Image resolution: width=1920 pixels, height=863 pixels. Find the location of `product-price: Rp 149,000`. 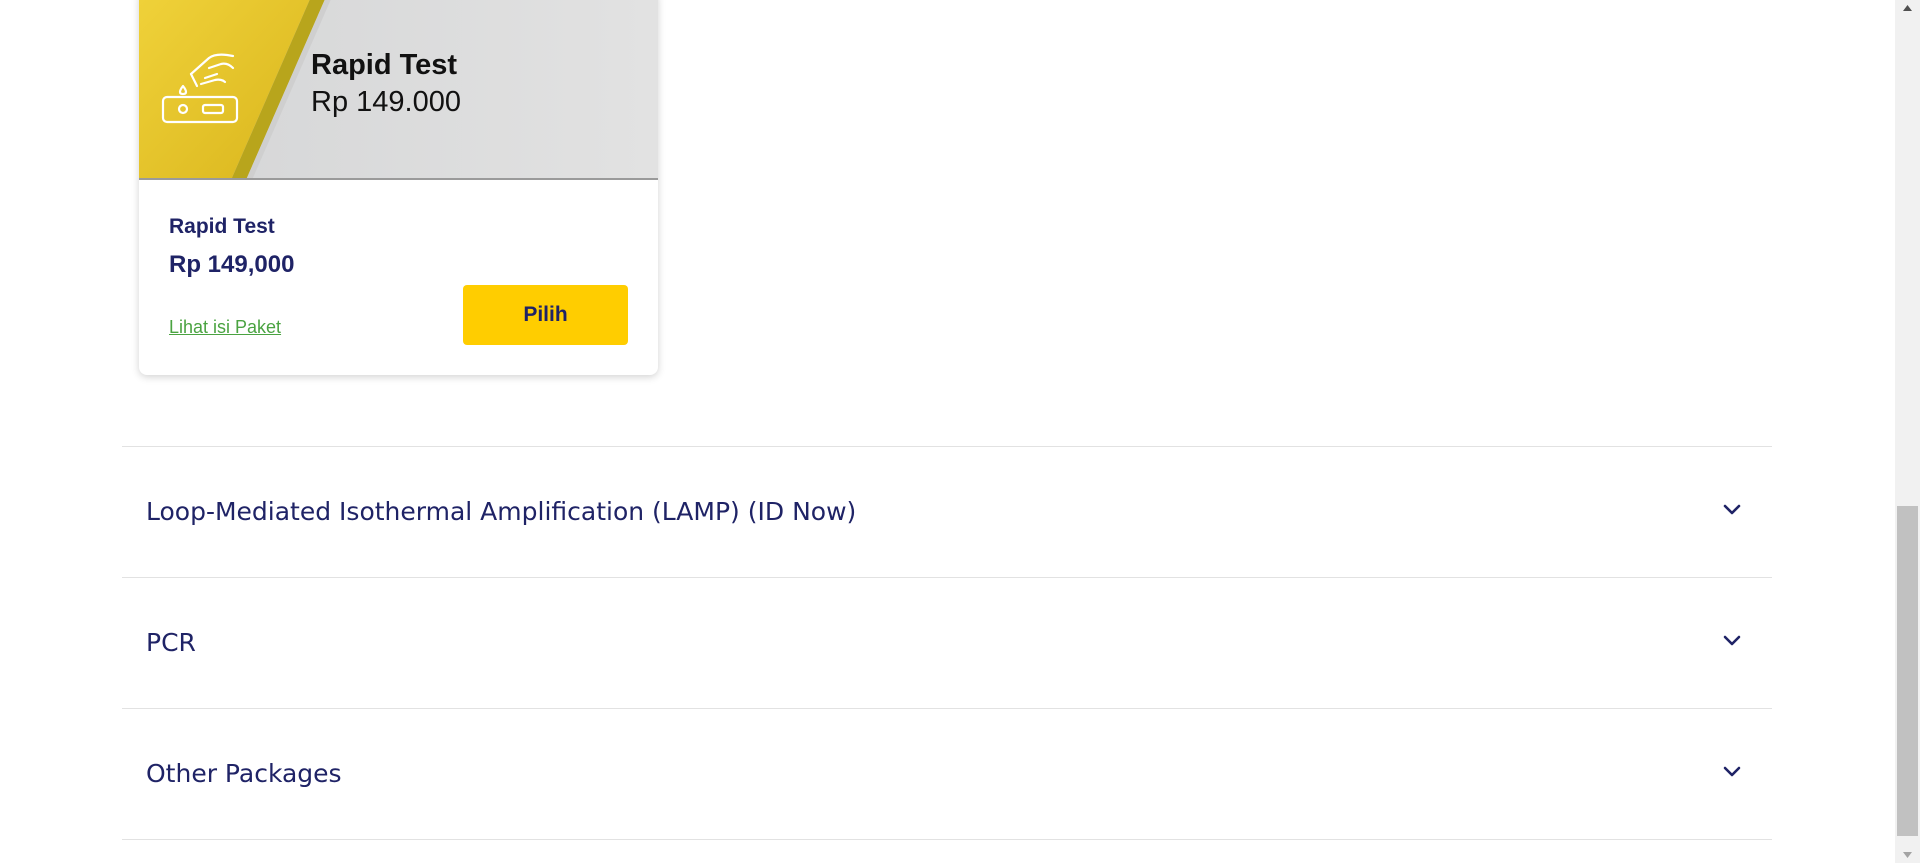

product-price: Rp 149,000 is located at coordinates (232, 264).